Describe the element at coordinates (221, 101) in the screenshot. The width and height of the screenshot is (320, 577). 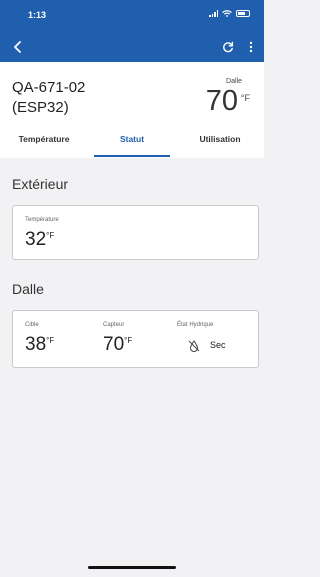
I see `slab-summary-value: 70` at that location.